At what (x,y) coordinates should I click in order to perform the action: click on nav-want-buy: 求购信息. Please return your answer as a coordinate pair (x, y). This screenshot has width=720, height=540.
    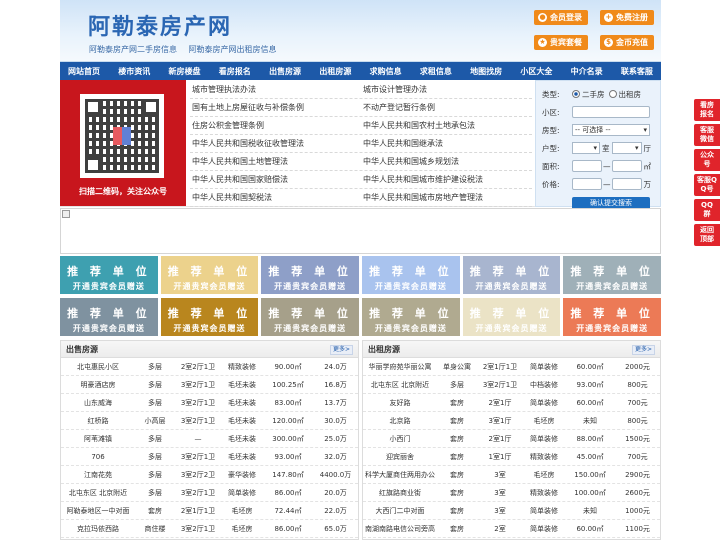
    Looking at the image, I should click on (386, 71).